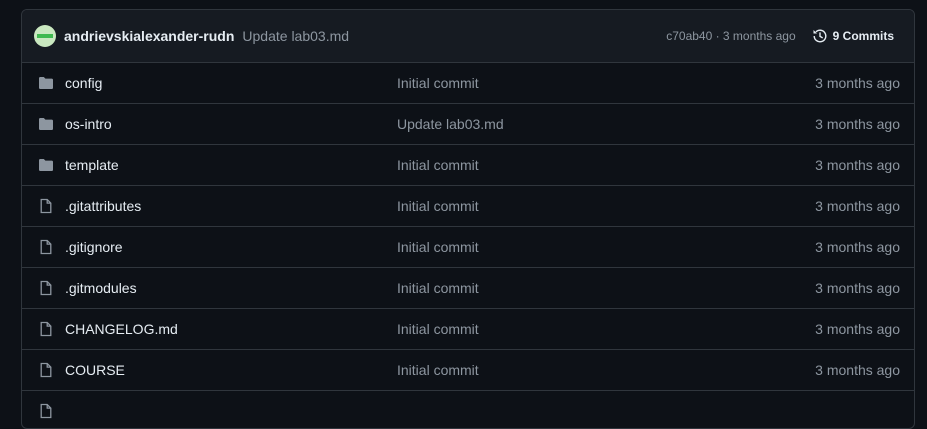  I want to click on file-row: os-intro Update lab03.md 3 months ago, so click(468, 124).